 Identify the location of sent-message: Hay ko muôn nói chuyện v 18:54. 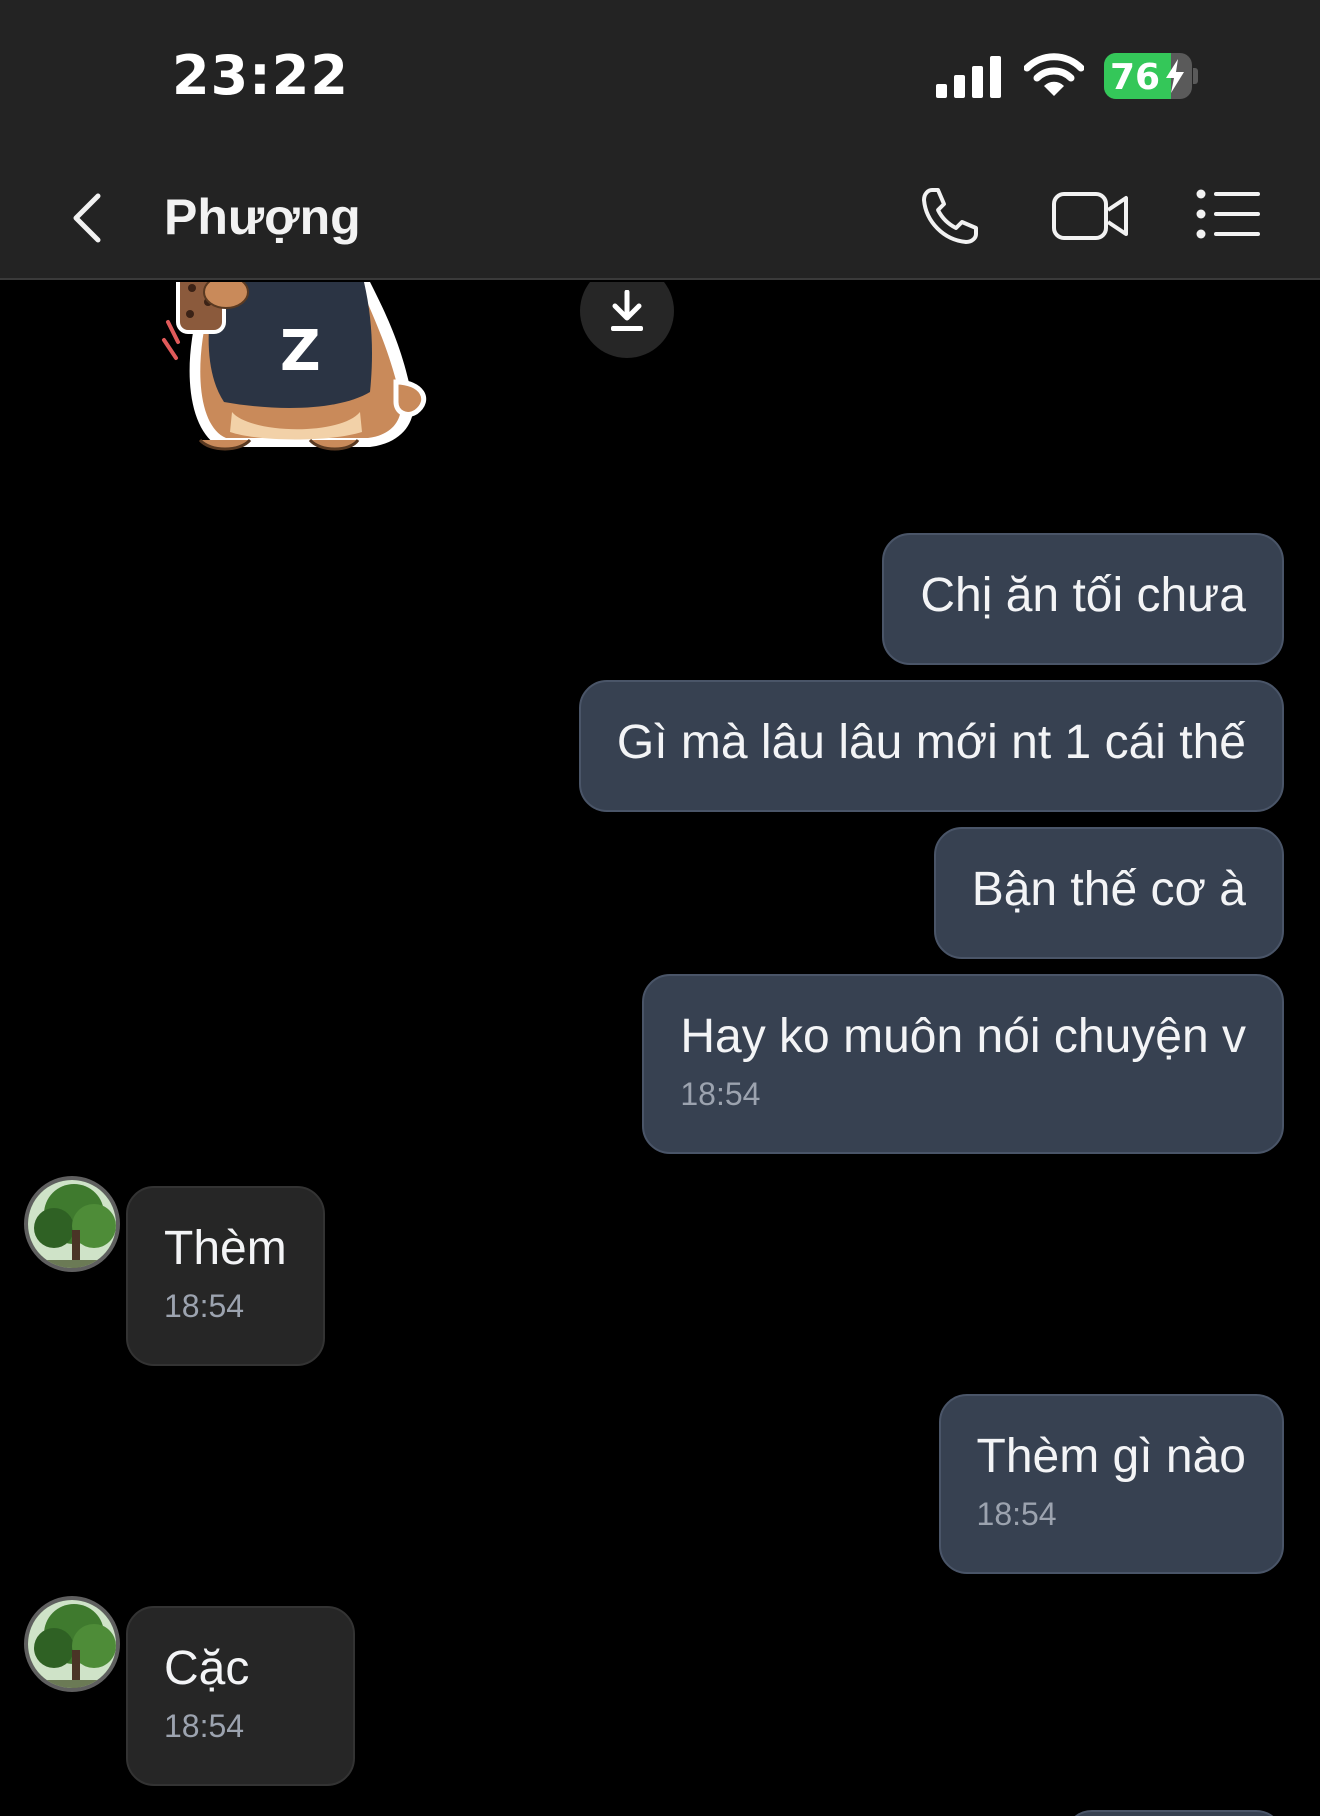
(963, 1064).